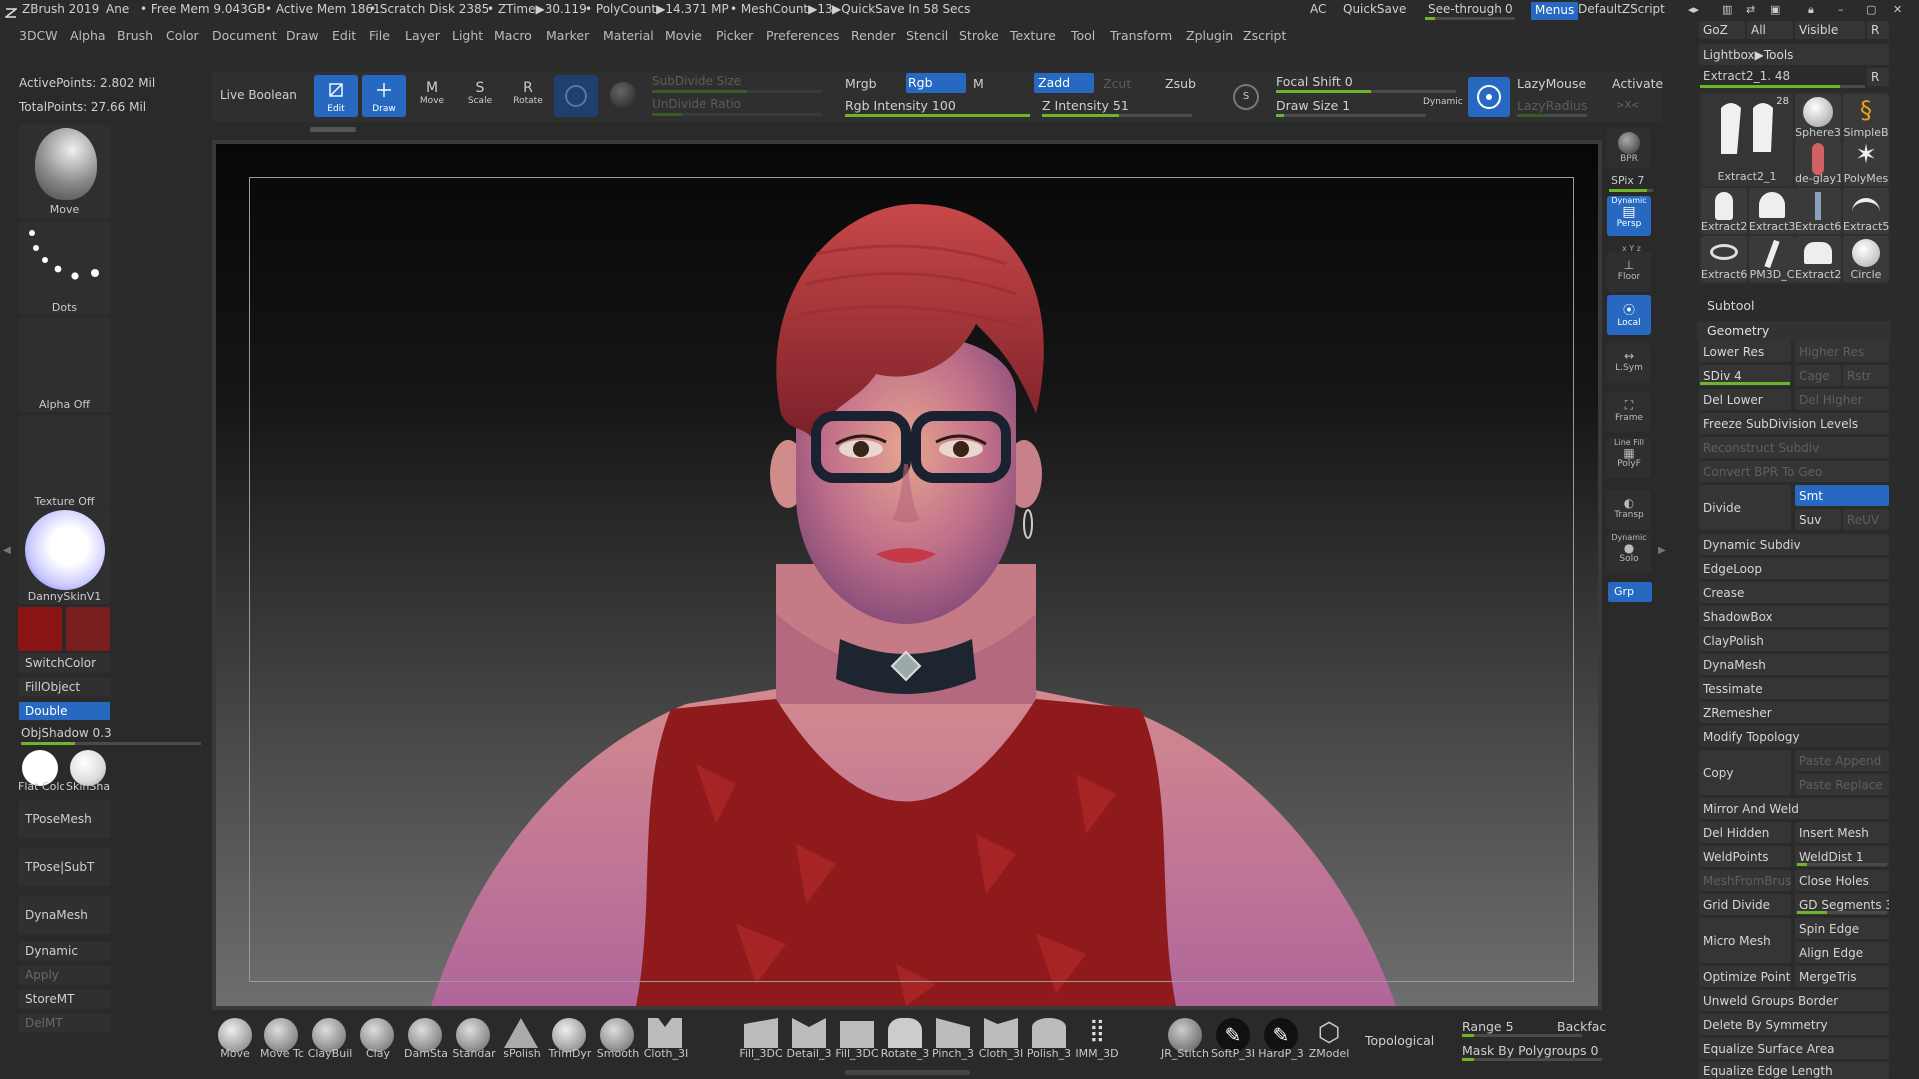 The image size is (1919, 1079). I want to click on focal-shift: Focal Shift 0, so click(1314, 81).